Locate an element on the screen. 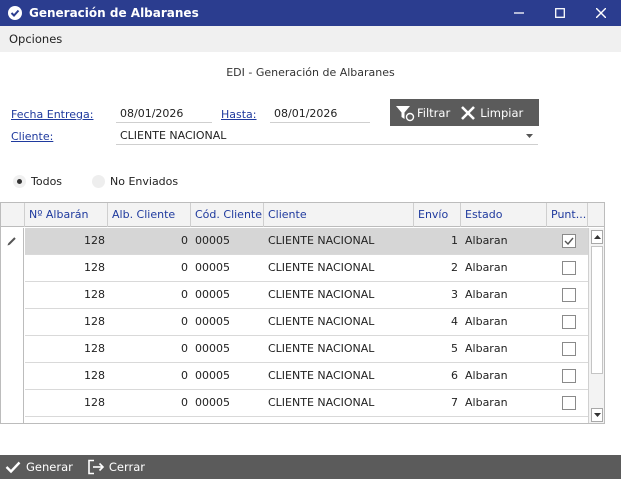 The height and width of the screenshot is (479, 621). radio-todos: Todos is located at coordinates (37, 181).